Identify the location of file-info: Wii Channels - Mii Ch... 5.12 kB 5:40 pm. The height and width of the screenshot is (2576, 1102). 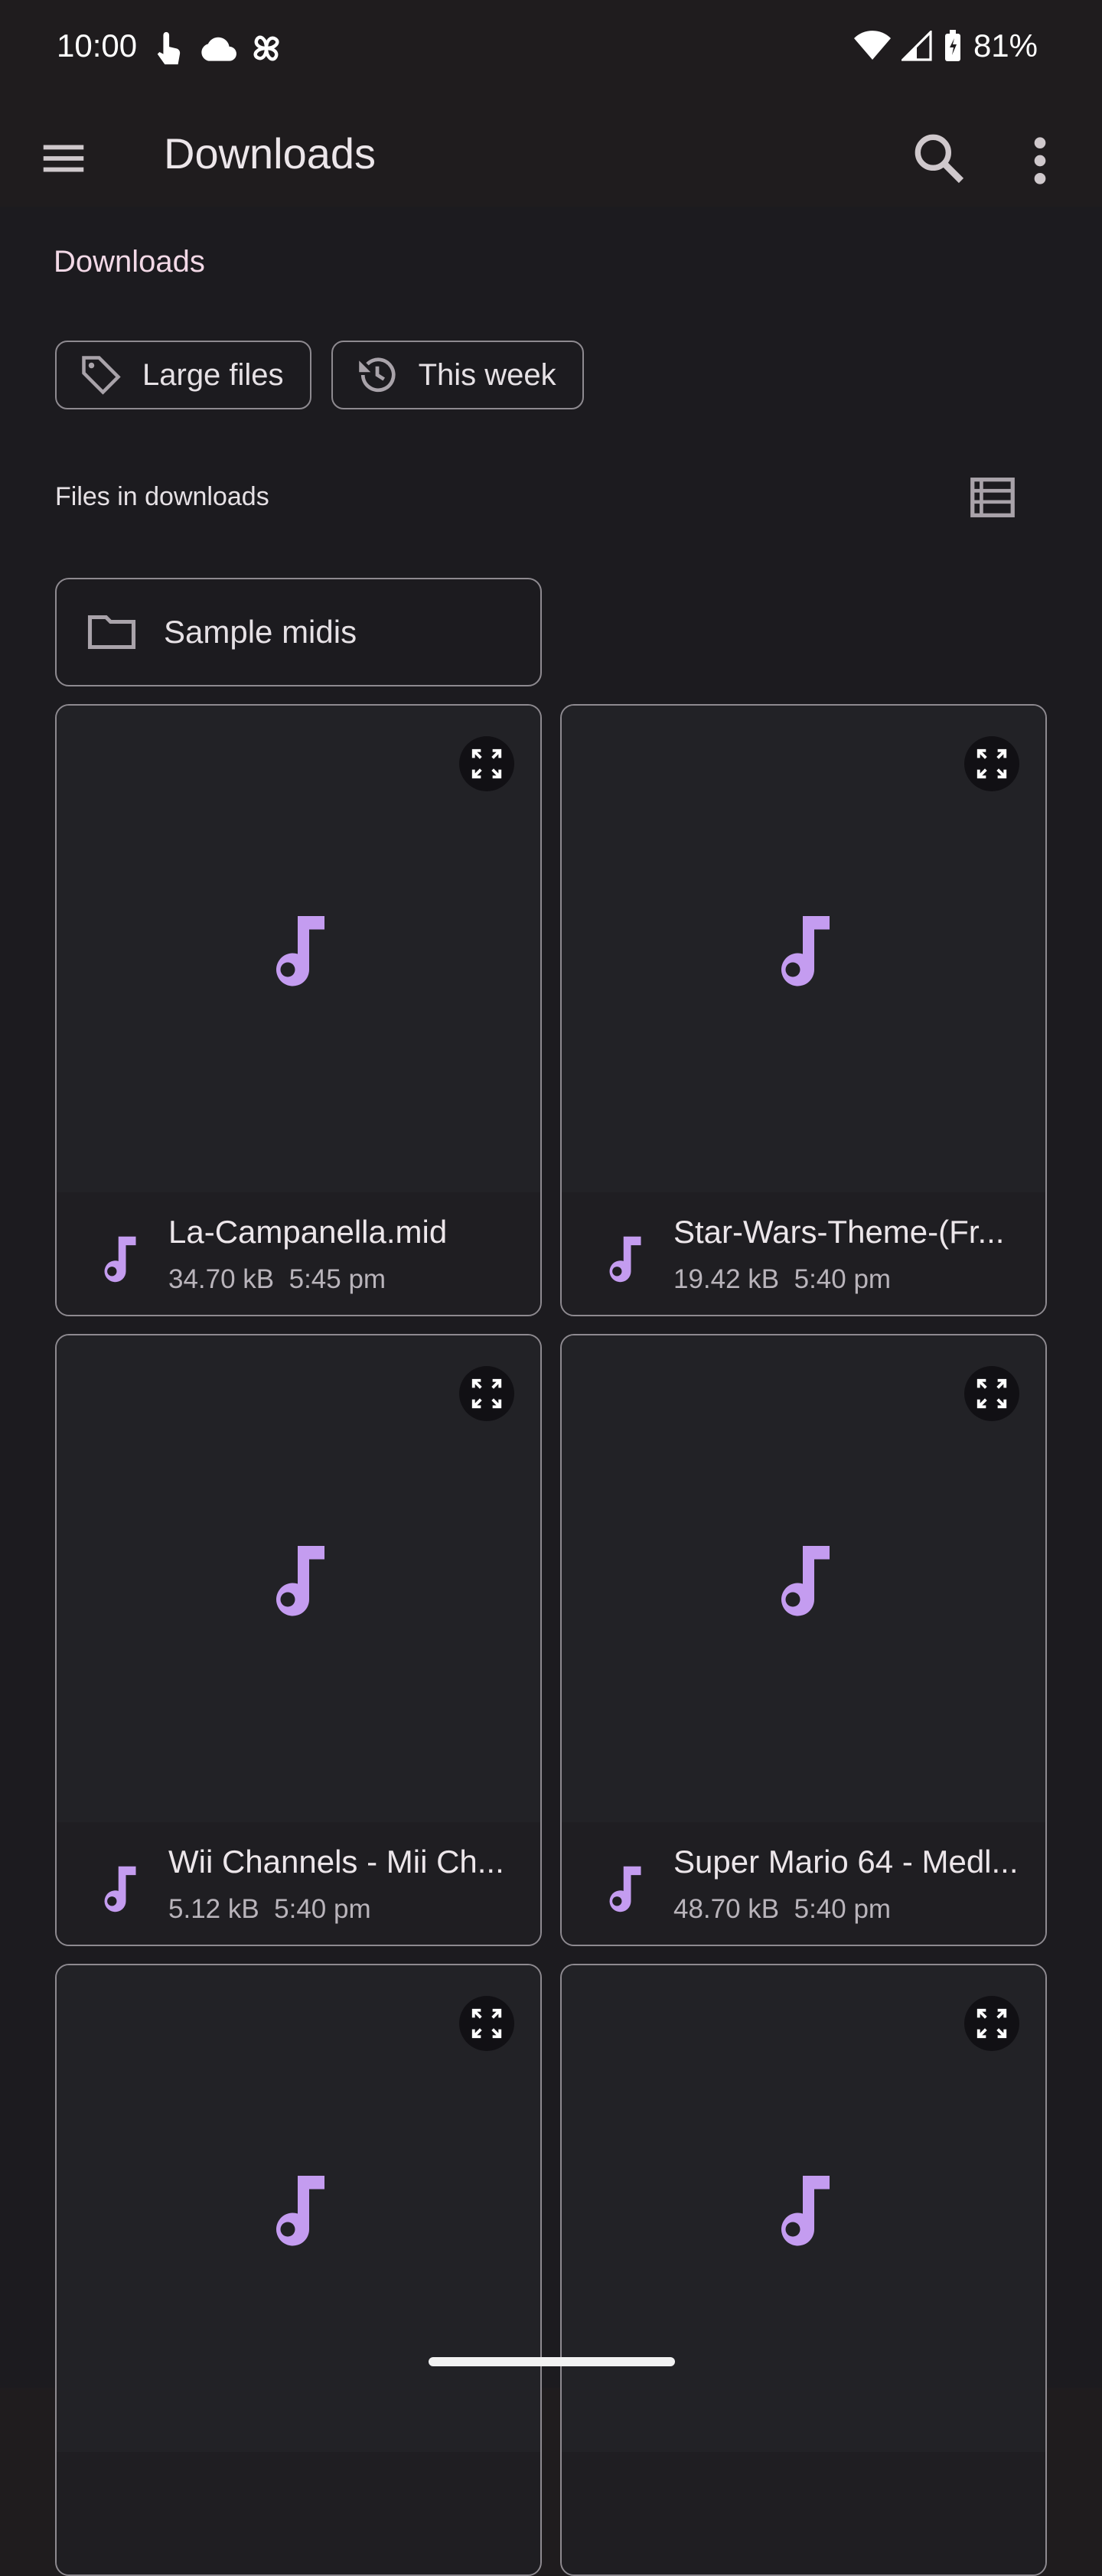
(298, 1883).